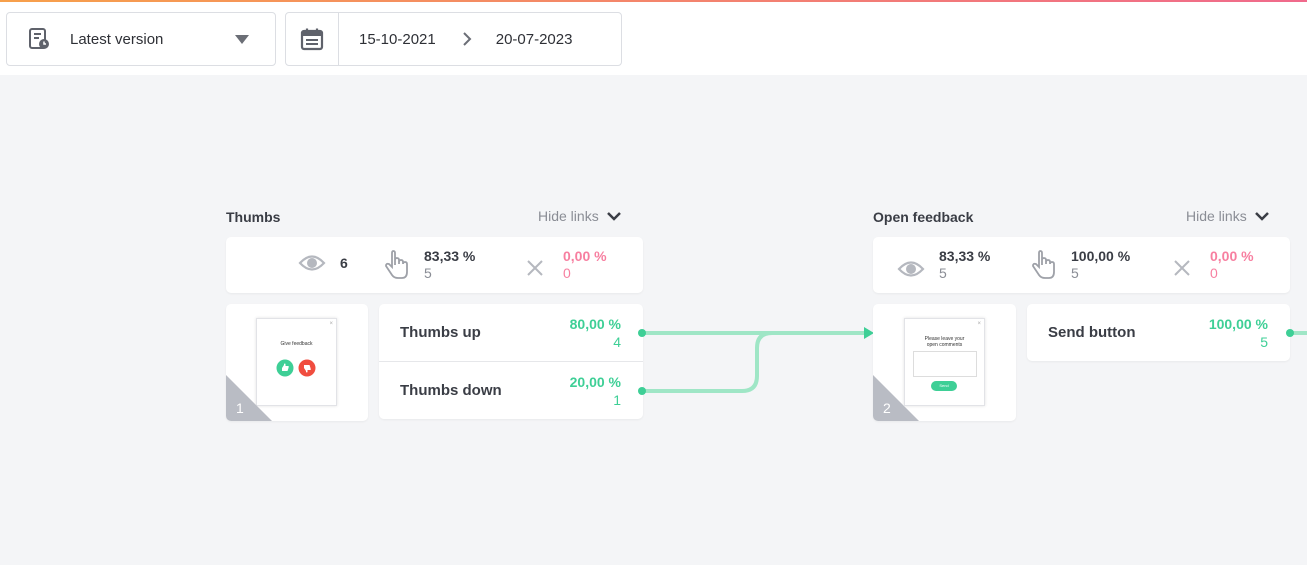 This screenshot has height=565, width=1307. I want to click on views-count: 5, so click(943, 273).